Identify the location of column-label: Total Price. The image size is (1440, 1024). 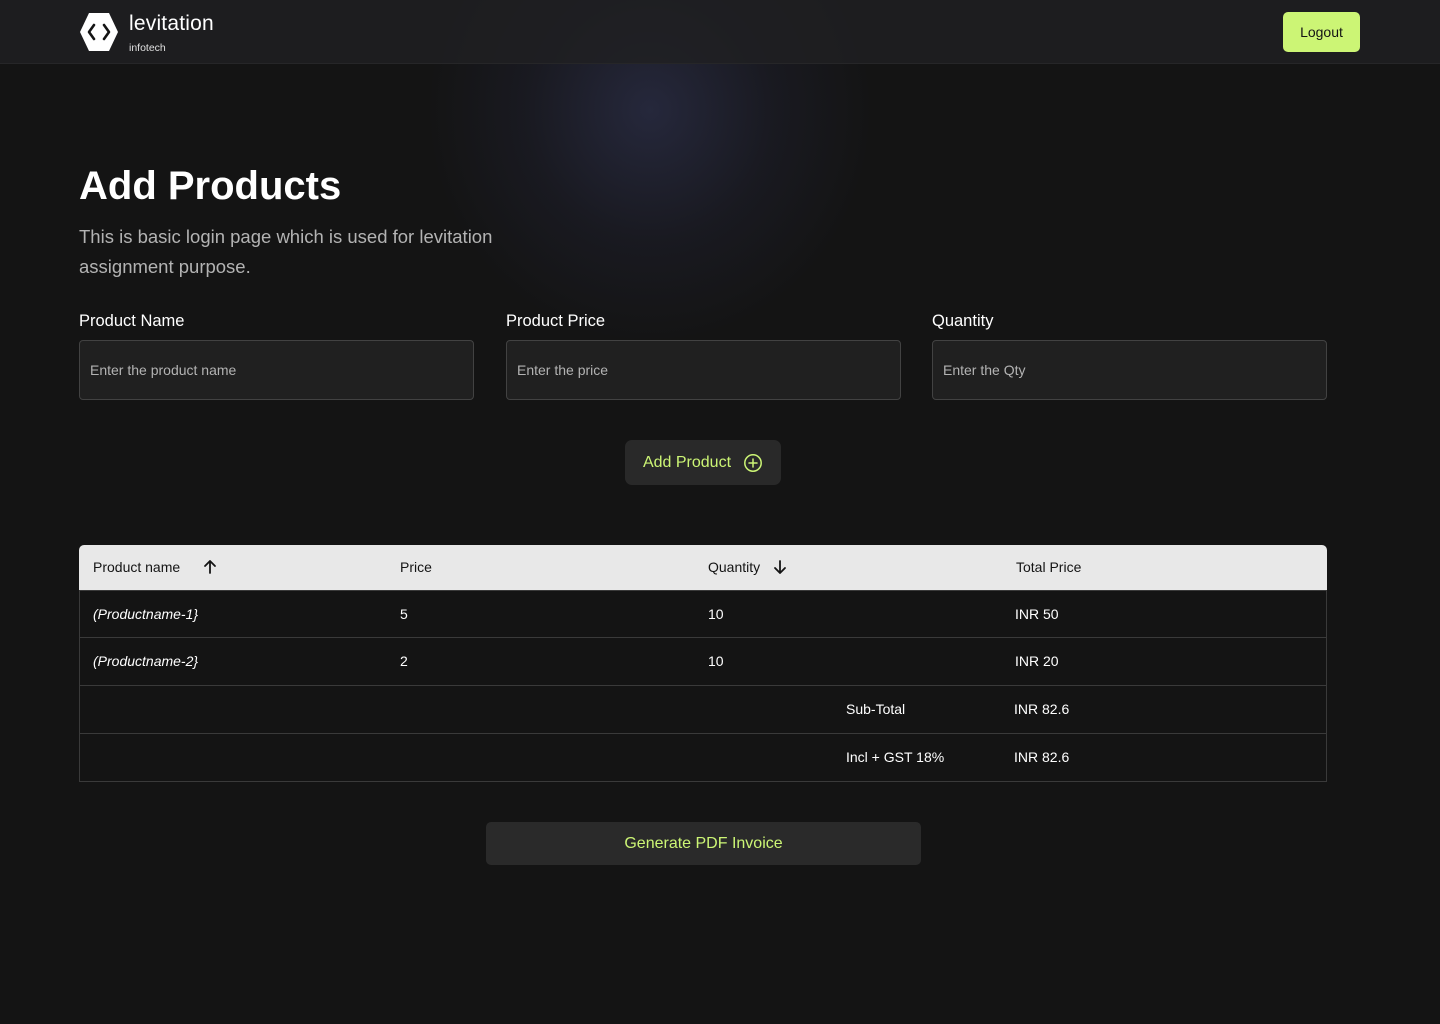
(1049, 567).